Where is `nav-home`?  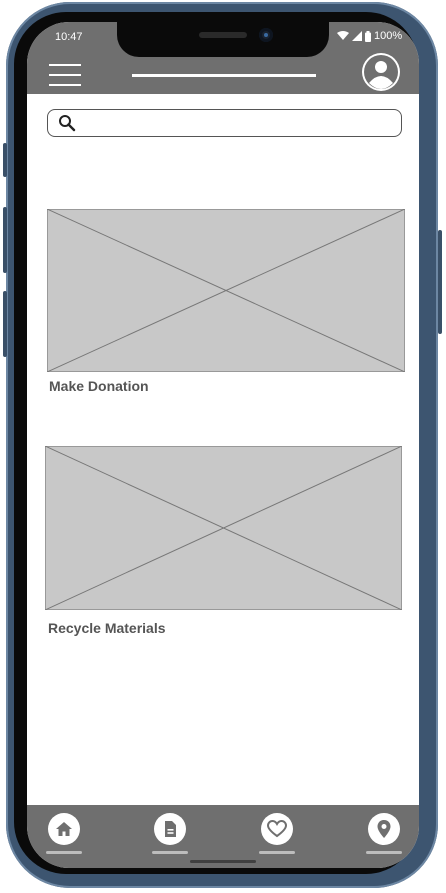
nav-home is located at coordinates (64, 835).